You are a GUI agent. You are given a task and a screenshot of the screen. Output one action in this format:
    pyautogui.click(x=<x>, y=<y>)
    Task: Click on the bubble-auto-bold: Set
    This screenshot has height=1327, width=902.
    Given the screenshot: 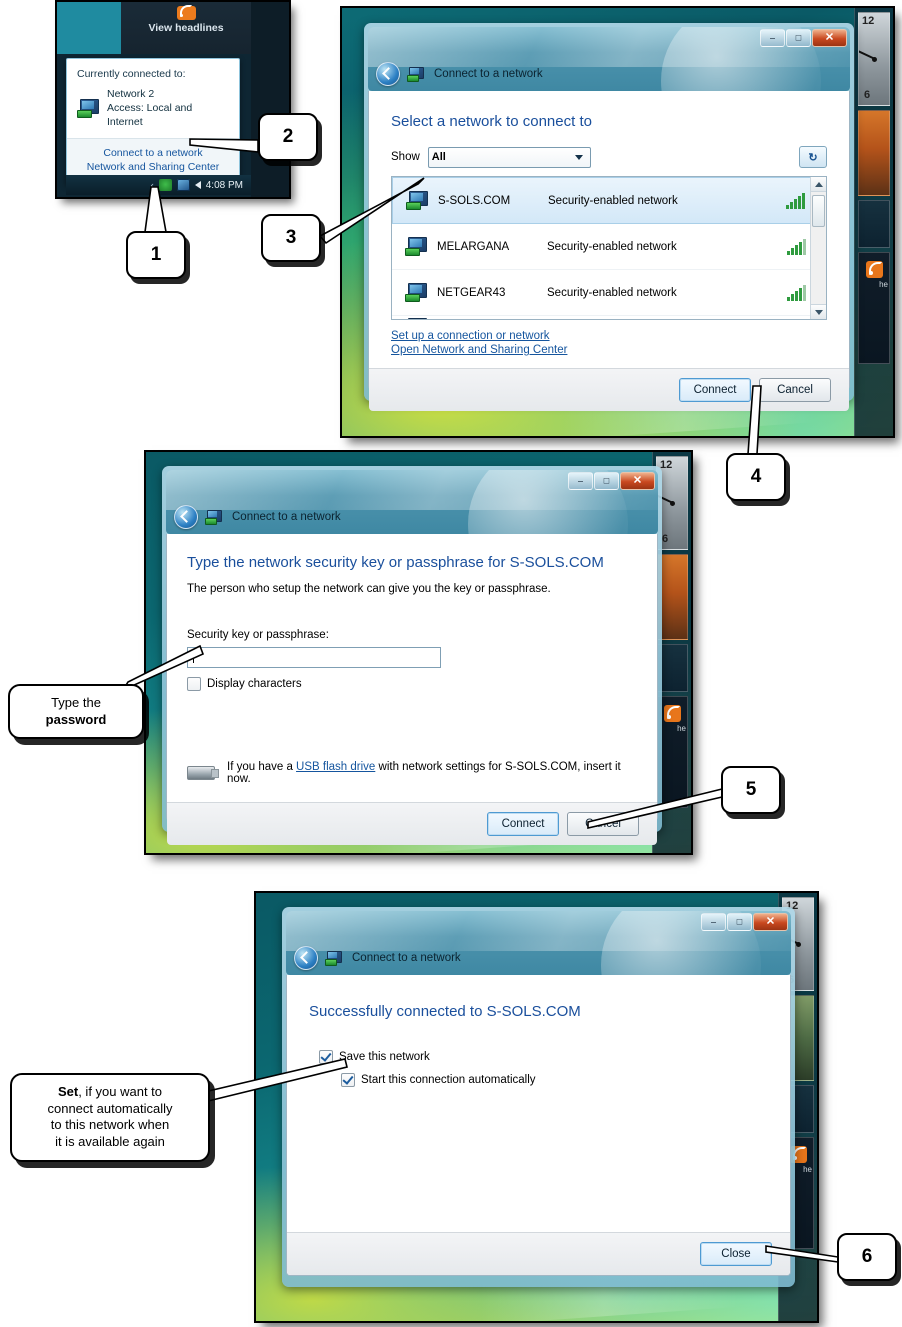 What is the action you would take?
    pyautogui.click(x=68, y=1091)
    